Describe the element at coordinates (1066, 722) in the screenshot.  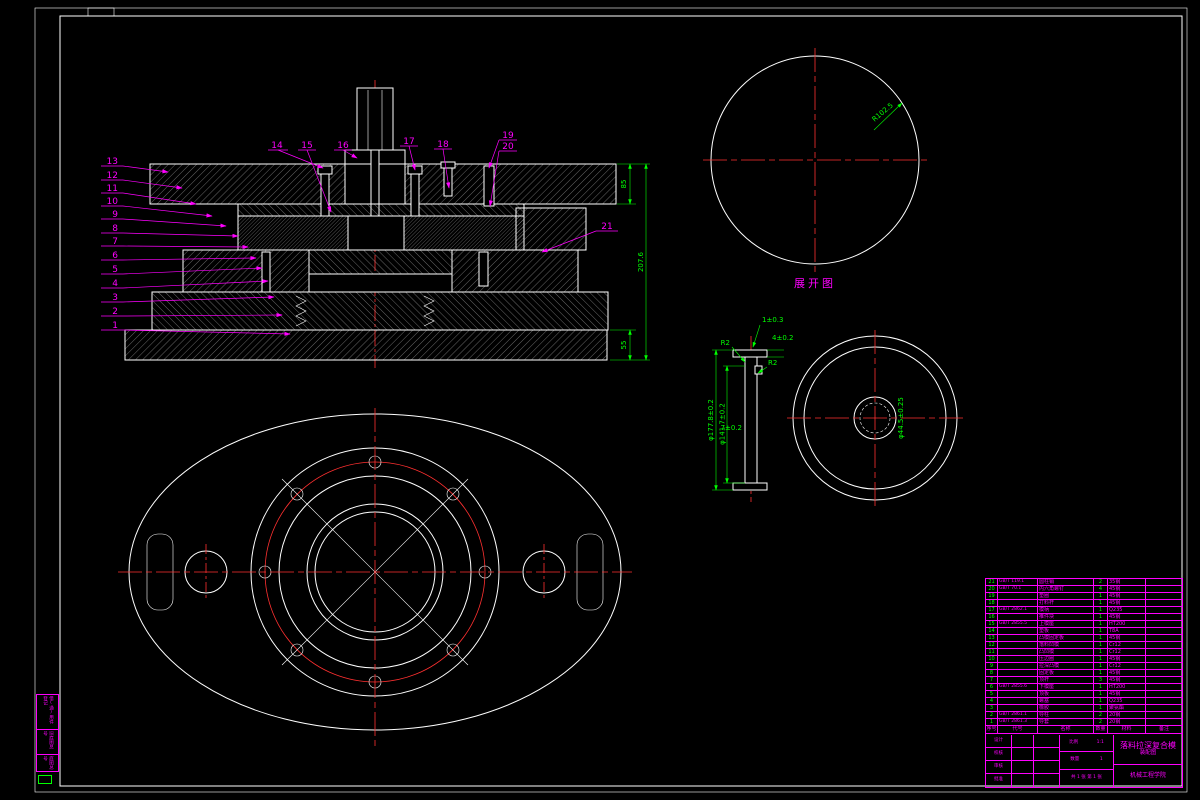
I see `part-name: 导套` at that location.